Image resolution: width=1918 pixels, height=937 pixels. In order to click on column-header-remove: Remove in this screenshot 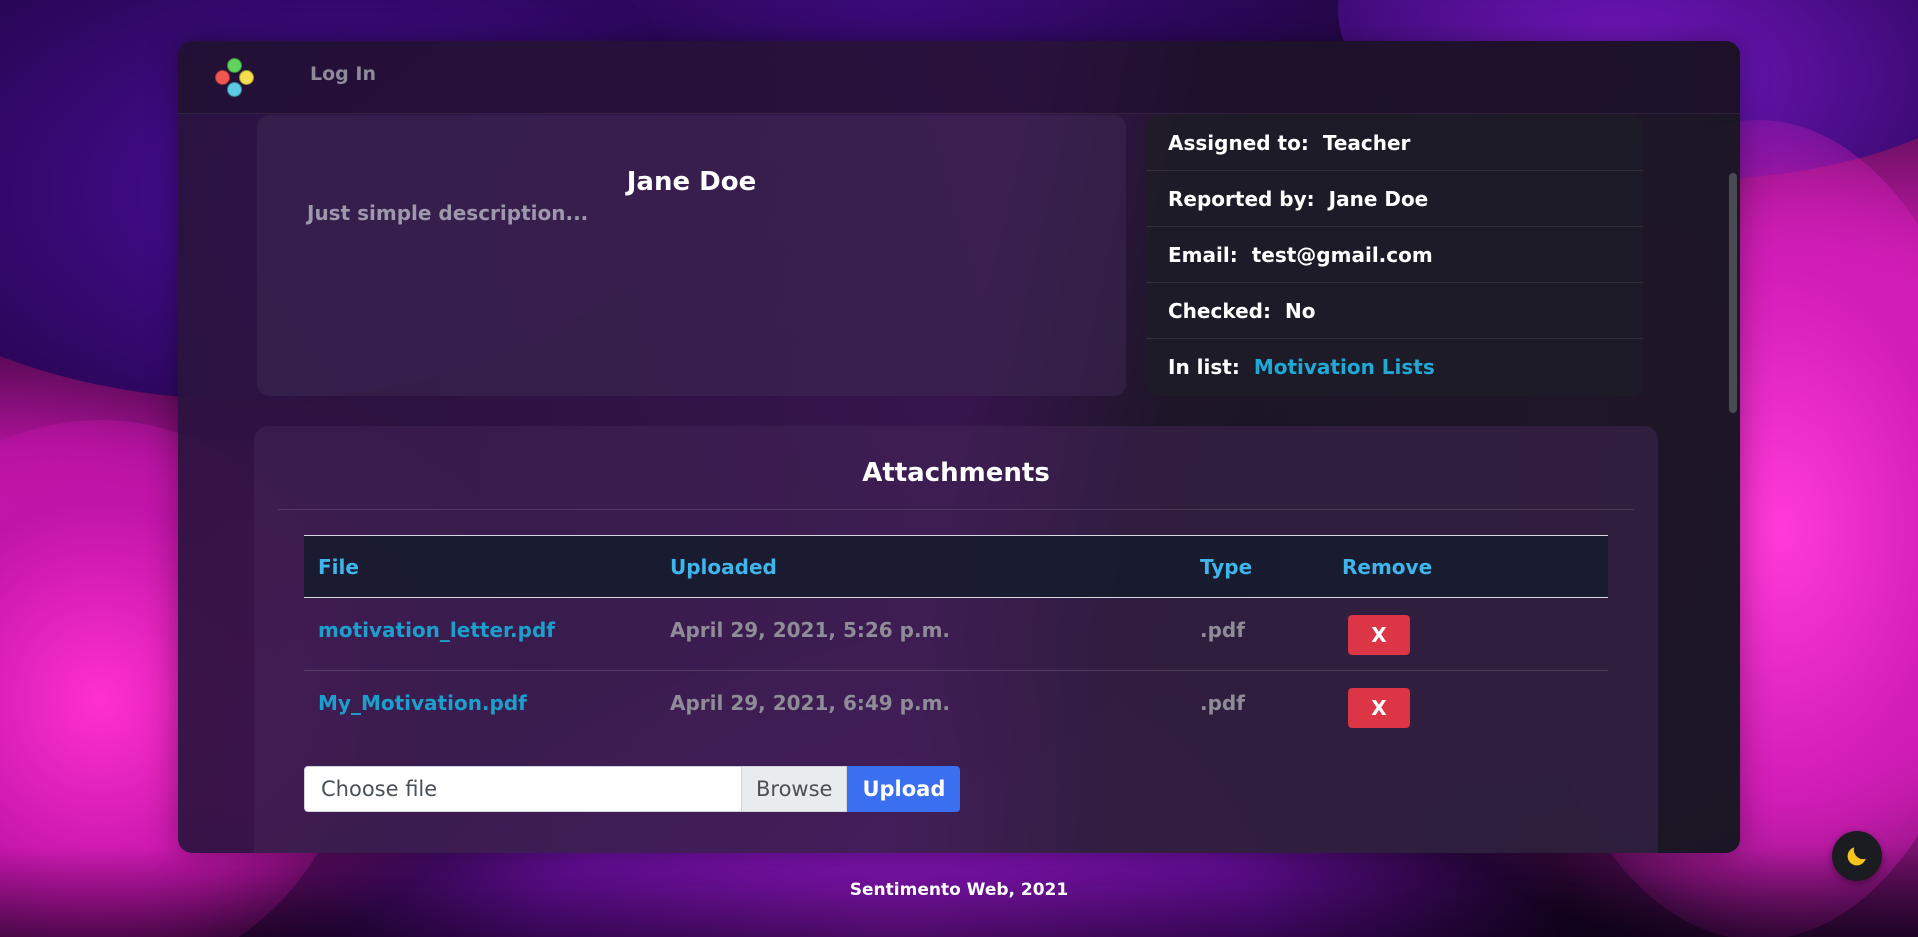, I will do `click(1468, 566)`.